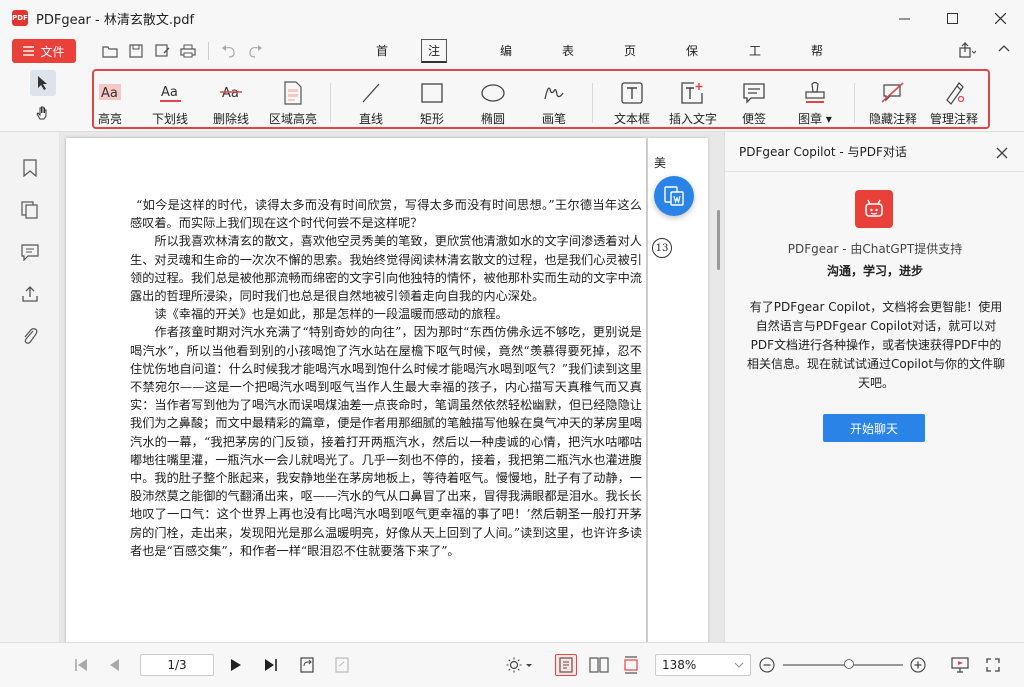  I want to click on tab-edit: 编辑, so click(506, 60).